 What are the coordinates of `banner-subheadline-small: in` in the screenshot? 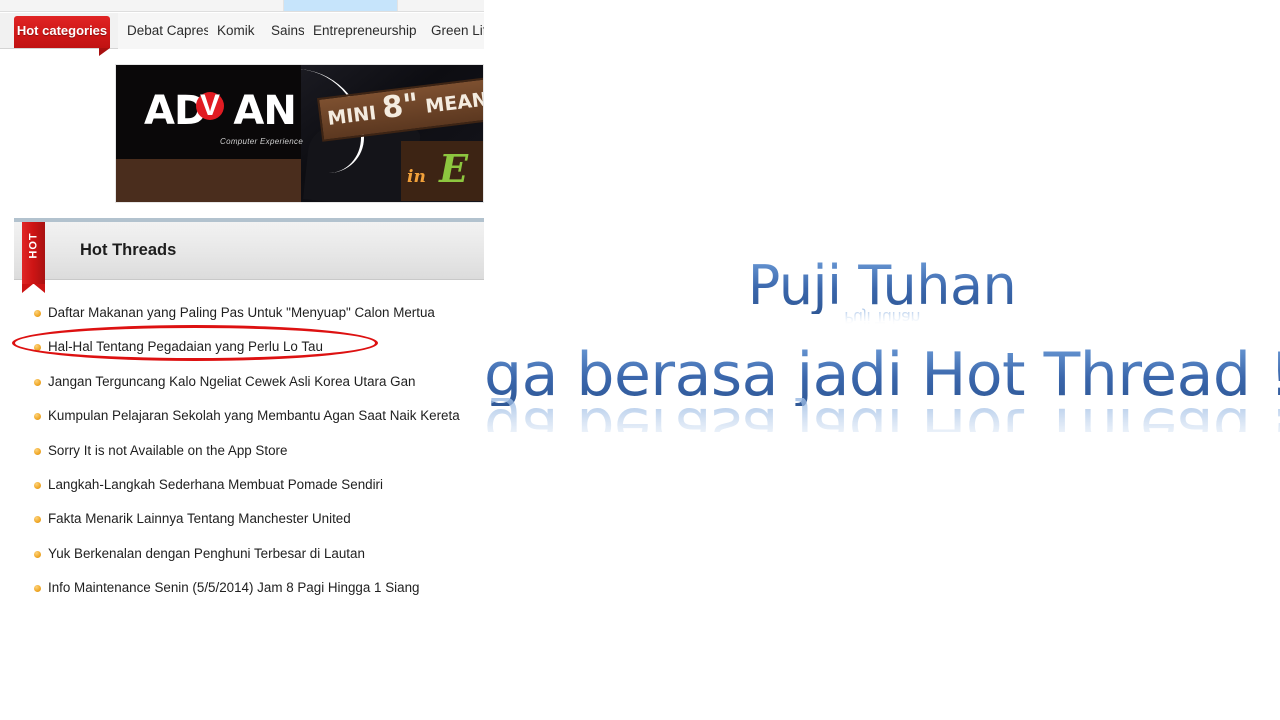 It's located at (416, 177).